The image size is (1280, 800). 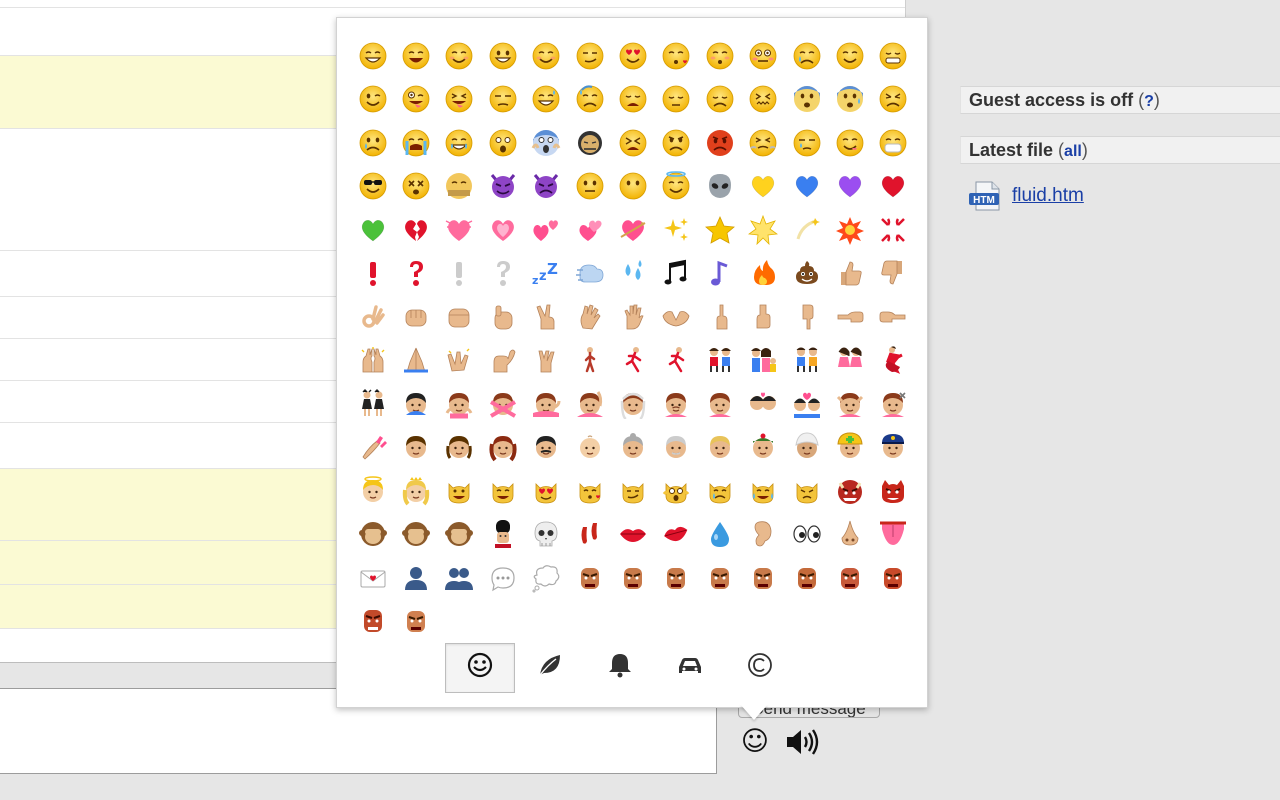 I want to click on emoji-japanese-ogre-icon, so click(x=719, y=491).